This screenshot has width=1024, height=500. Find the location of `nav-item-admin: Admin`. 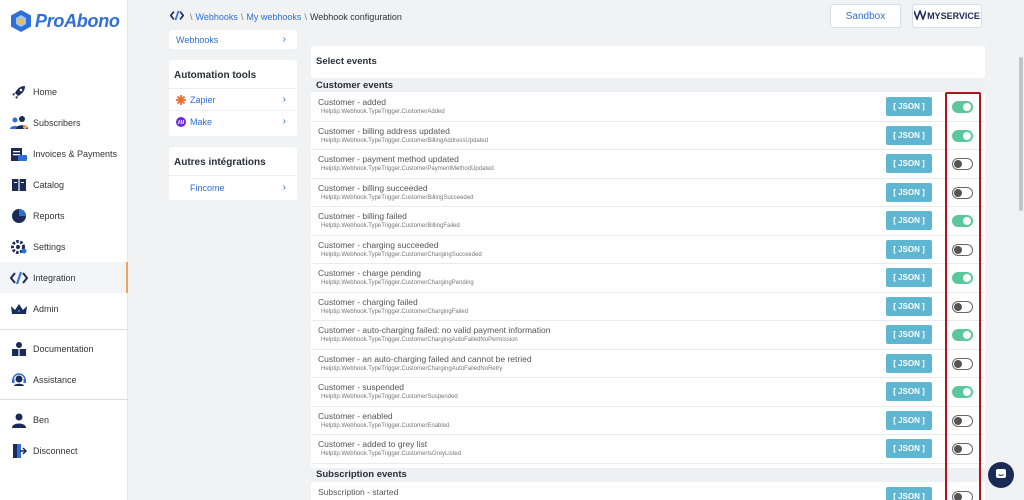

nav-item-admin: Admin is located at coordinates (64, 308).